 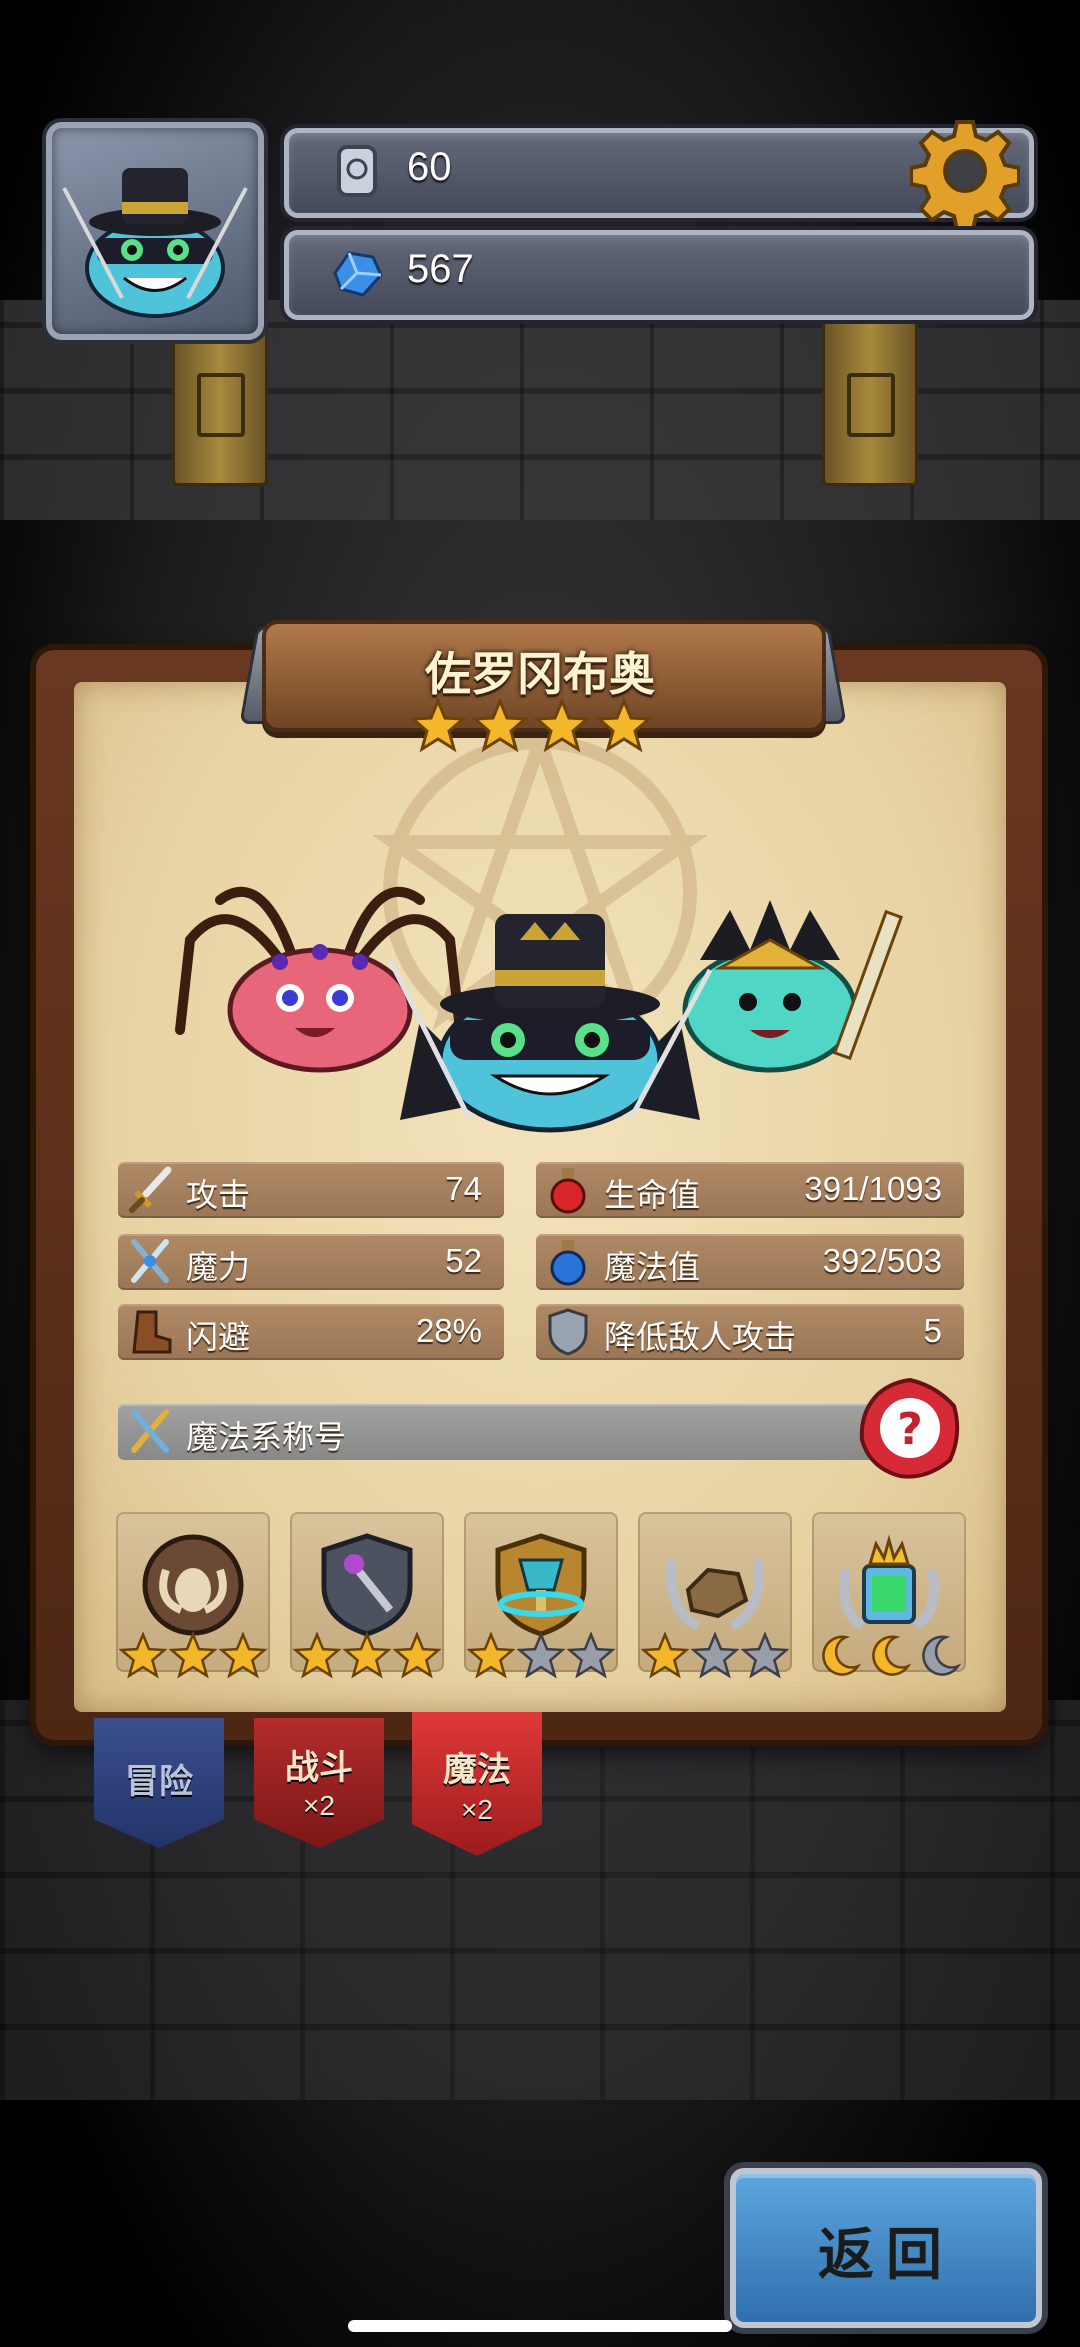 I want to click on gem-count: 567, so click(x=440, y=269).